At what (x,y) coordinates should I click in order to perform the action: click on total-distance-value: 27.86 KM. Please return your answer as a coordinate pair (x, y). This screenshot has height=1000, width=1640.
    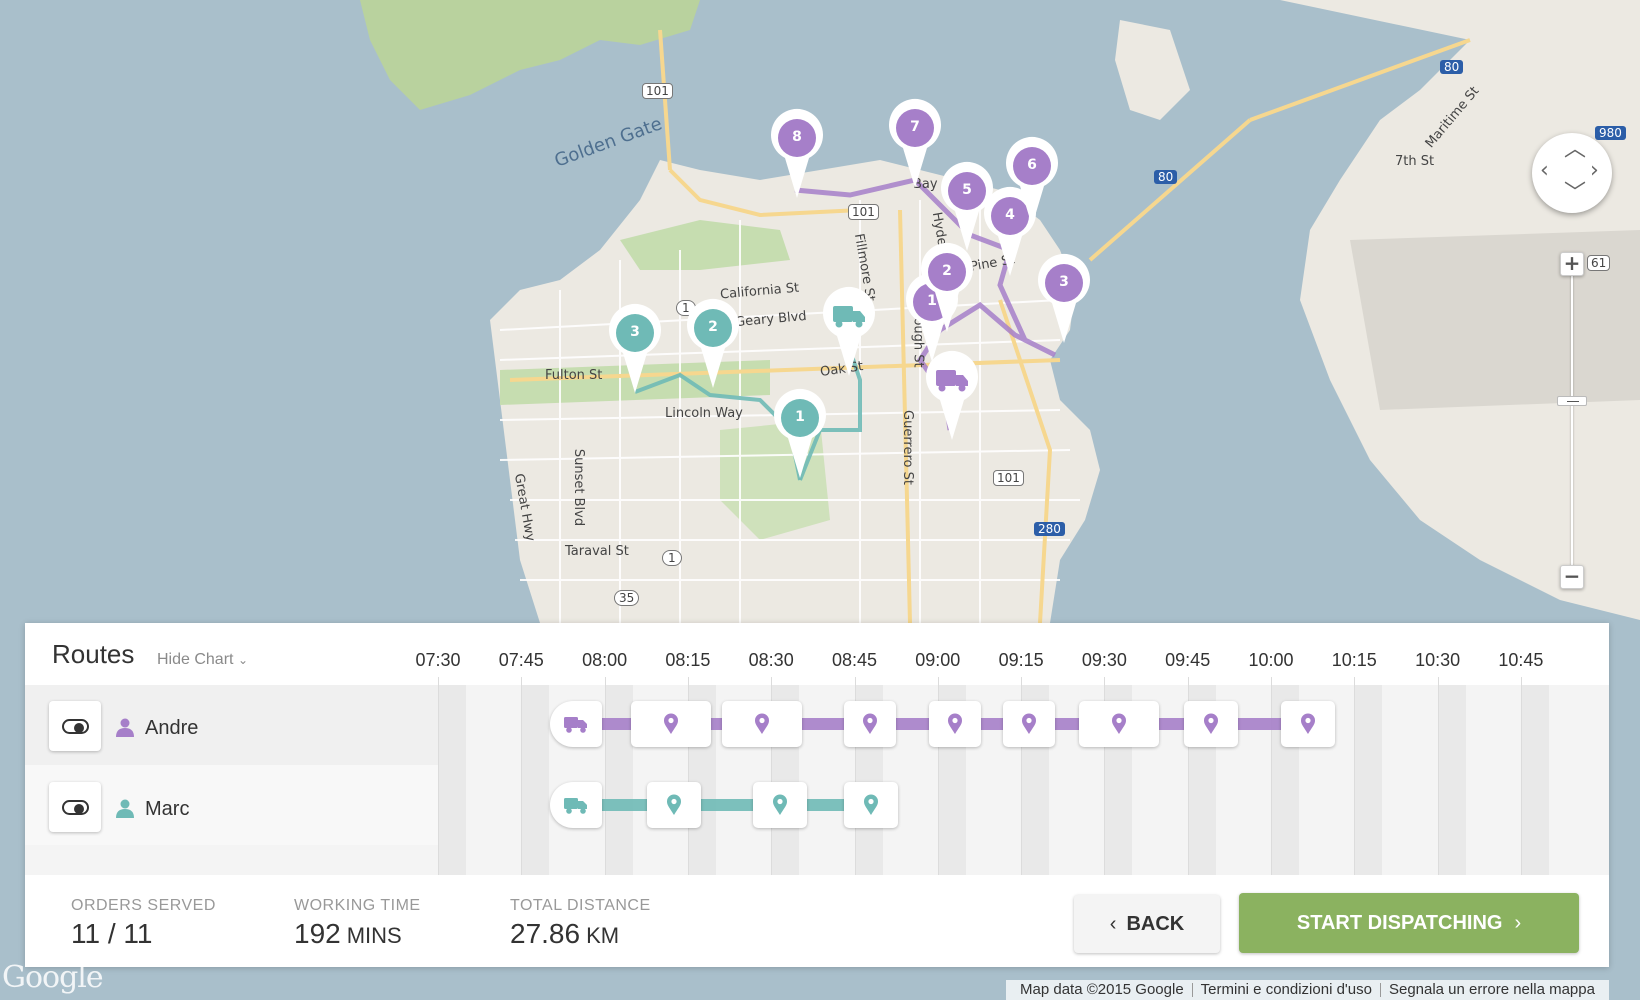
    Looking at the image, I should click on (564, 934).